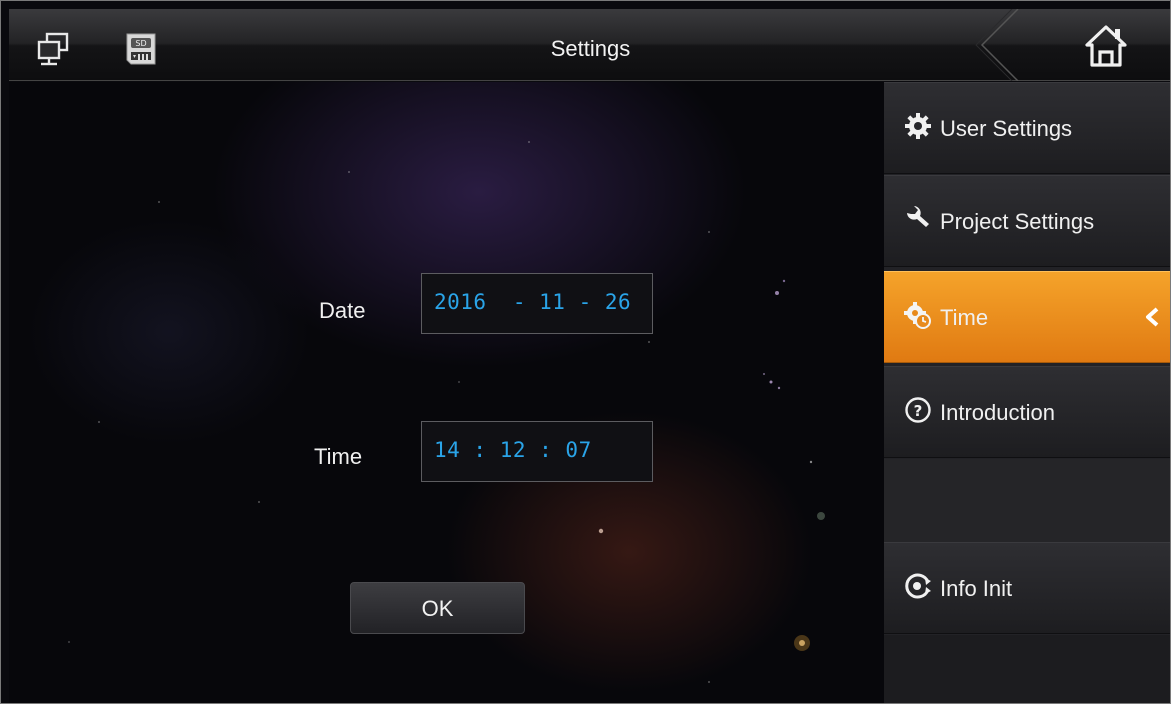 The width and height of the screenshot is (1171, 704). Describe the element at coordinates (1027, 588) in the screenshot. I see `sidebar-item-info-init: Info Init` at that location.